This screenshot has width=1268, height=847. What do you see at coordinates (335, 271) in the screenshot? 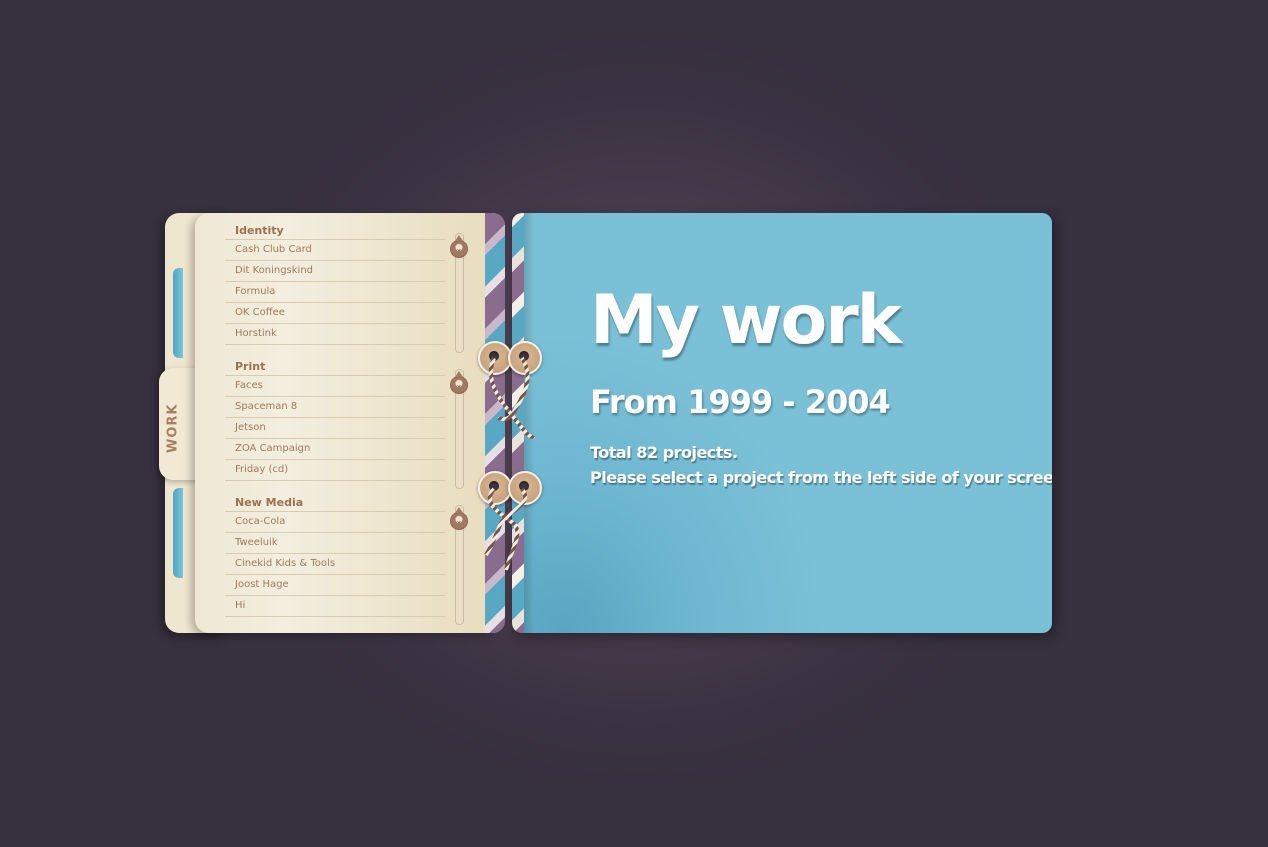
I see `list-item: Dit Koningskind` at bounding box center [335, 271].